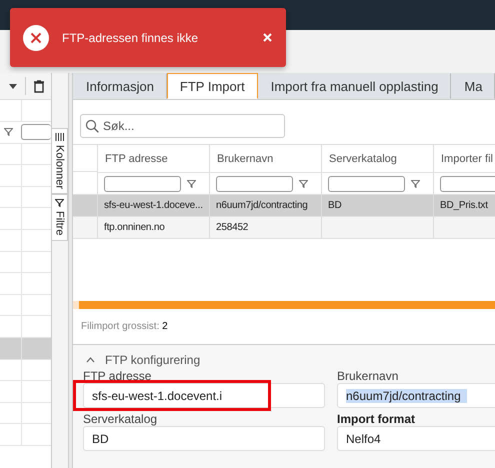 This screenshot has width=495, height=468. Describe the element at coordinates (376, 419) in the screenshot. I see `field-label: Import format` at that location.